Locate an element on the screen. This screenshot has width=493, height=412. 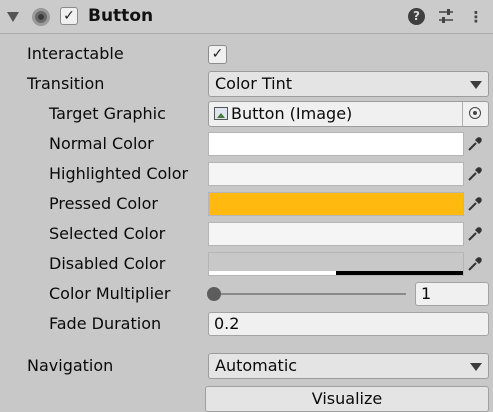
row-transition: Transition Color Tint is located at coordinates (246, 84).